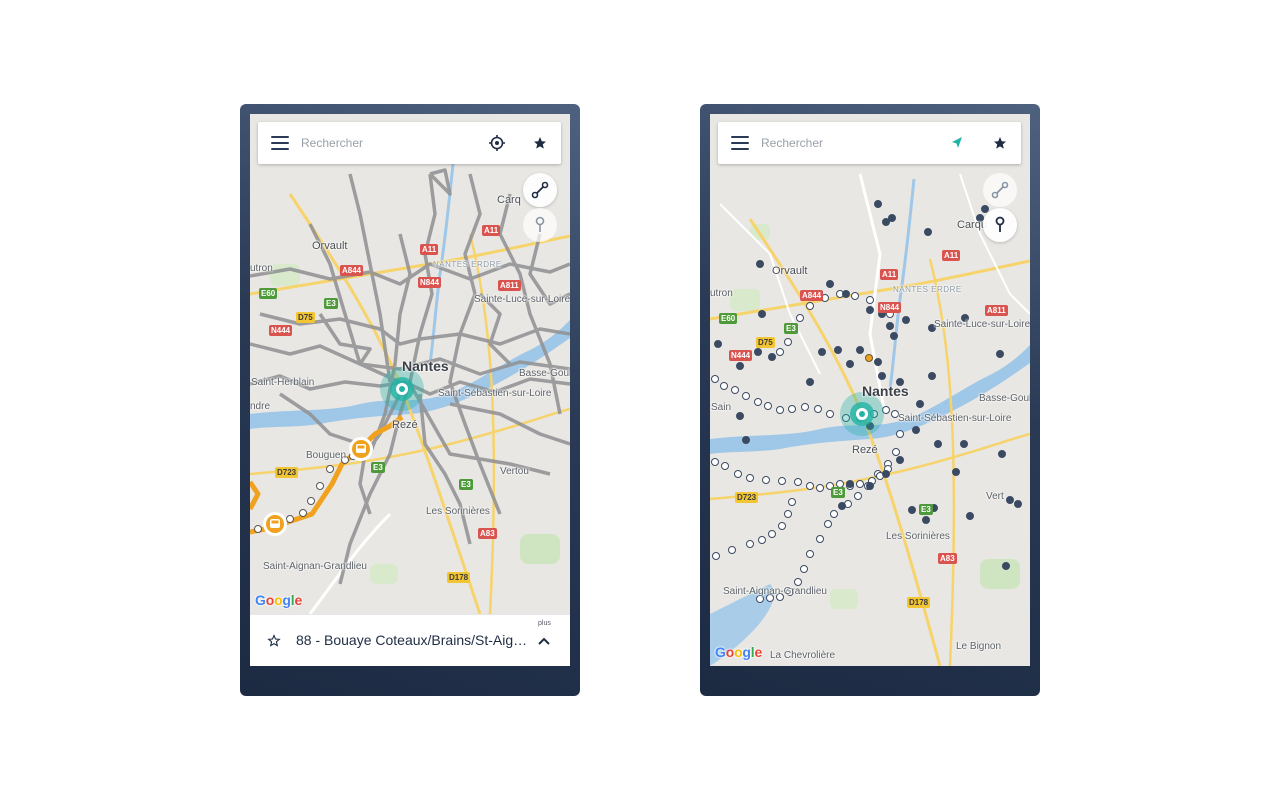 The image size is (1280, 800). Describe the element at coordinates (275, 524) in the screenshot. I see `bus-marker-end` at that location.